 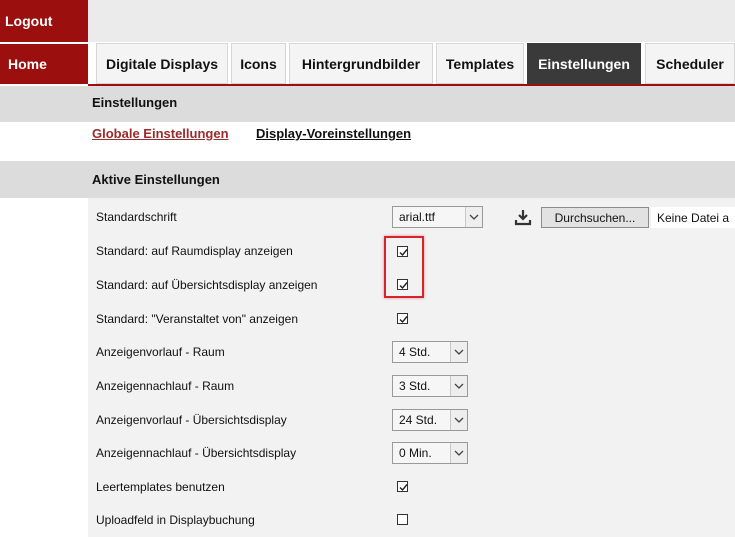 What do you see at coordinates (136, 217) in the screenshot?
I see `setting-label-standardschrift: Standardschrift` at bounding box center [136, 217].